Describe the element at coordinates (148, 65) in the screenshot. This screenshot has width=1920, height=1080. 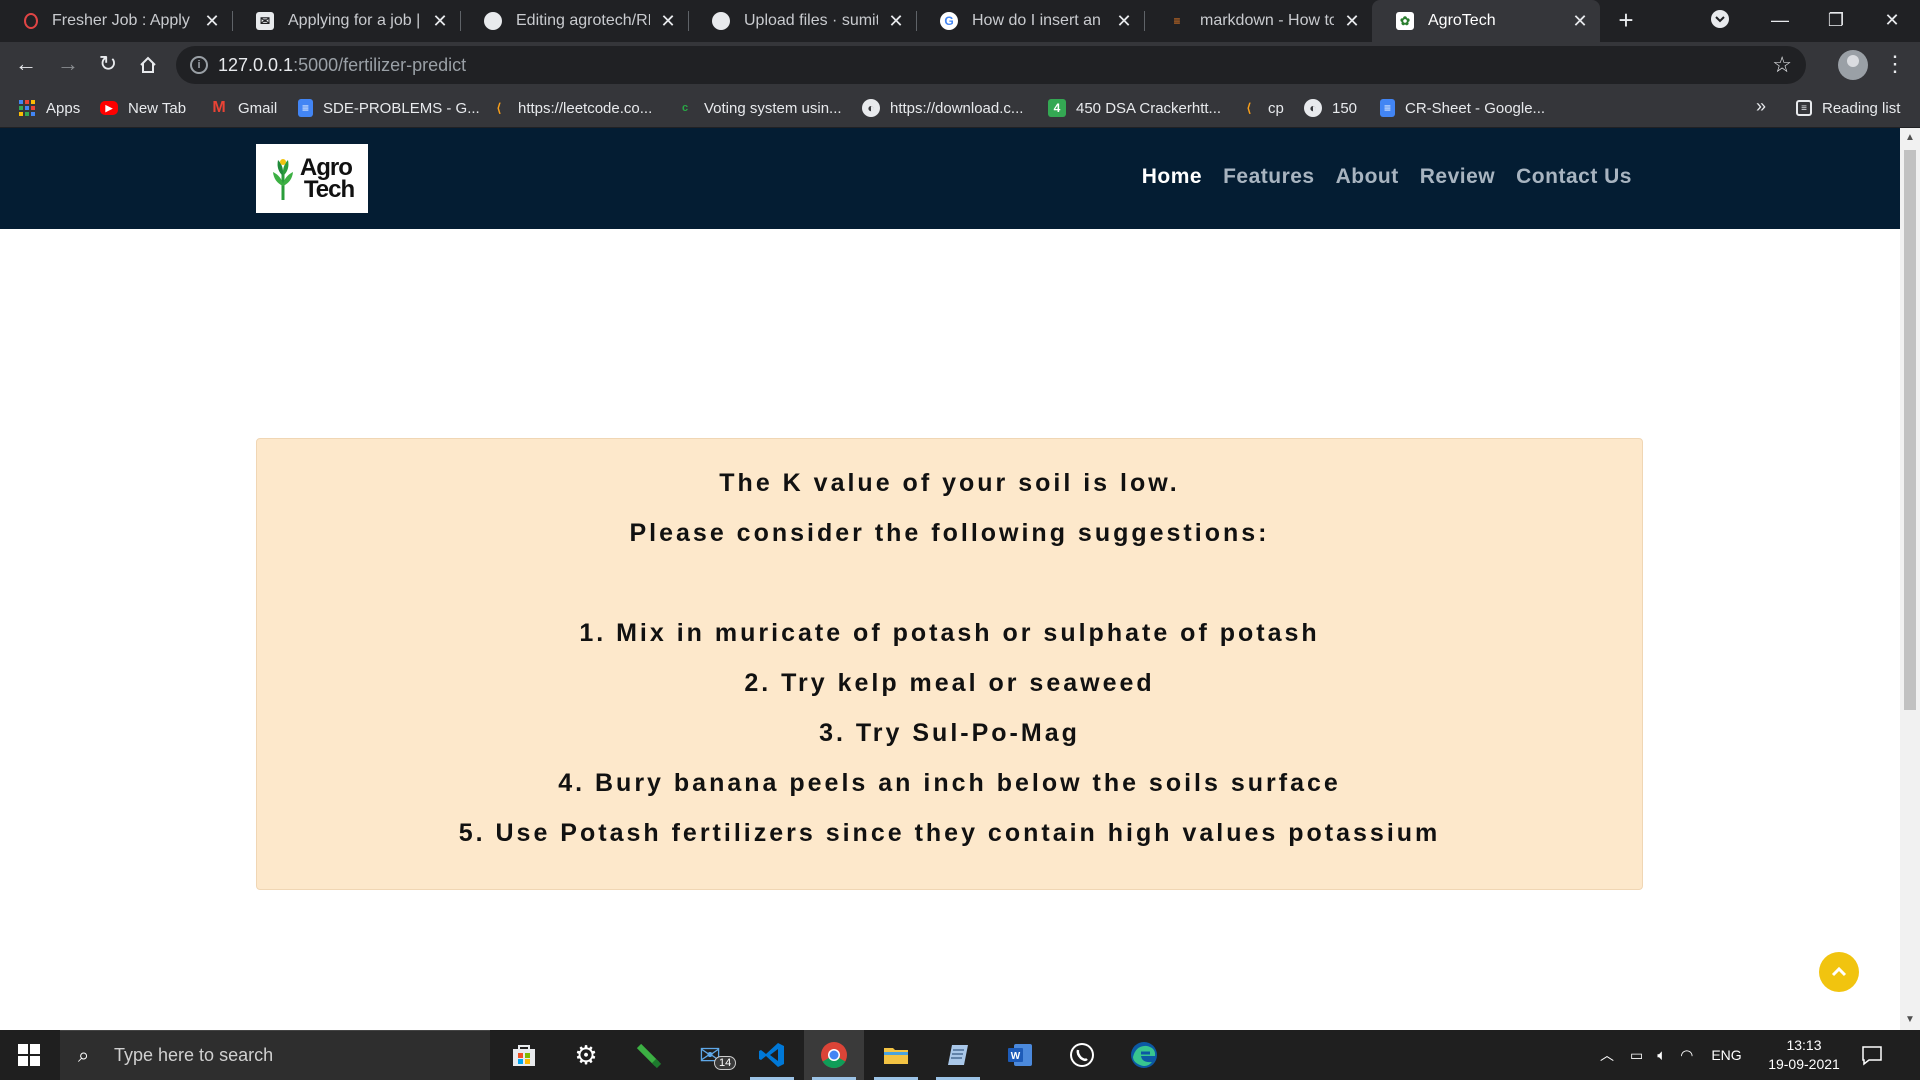
I see `home-button` at that location.